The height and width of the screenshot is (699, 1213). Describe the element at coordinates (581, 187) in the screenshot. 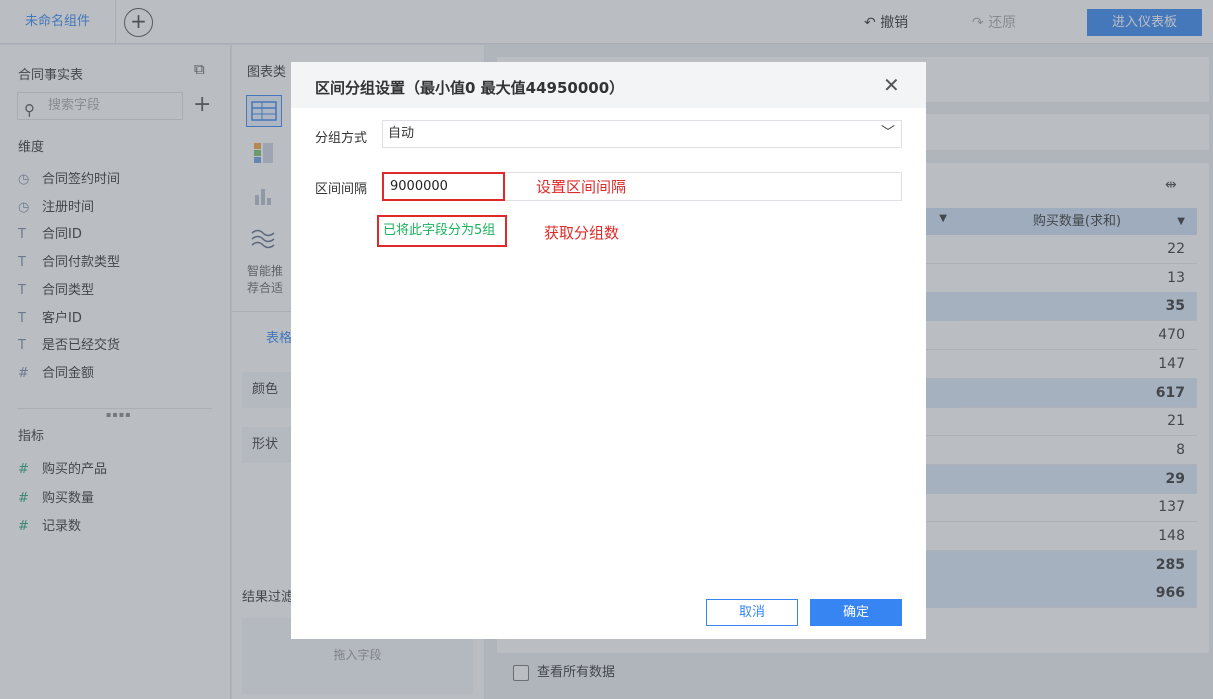

I see `interval-annotation: 设置区间间隔` at that location.